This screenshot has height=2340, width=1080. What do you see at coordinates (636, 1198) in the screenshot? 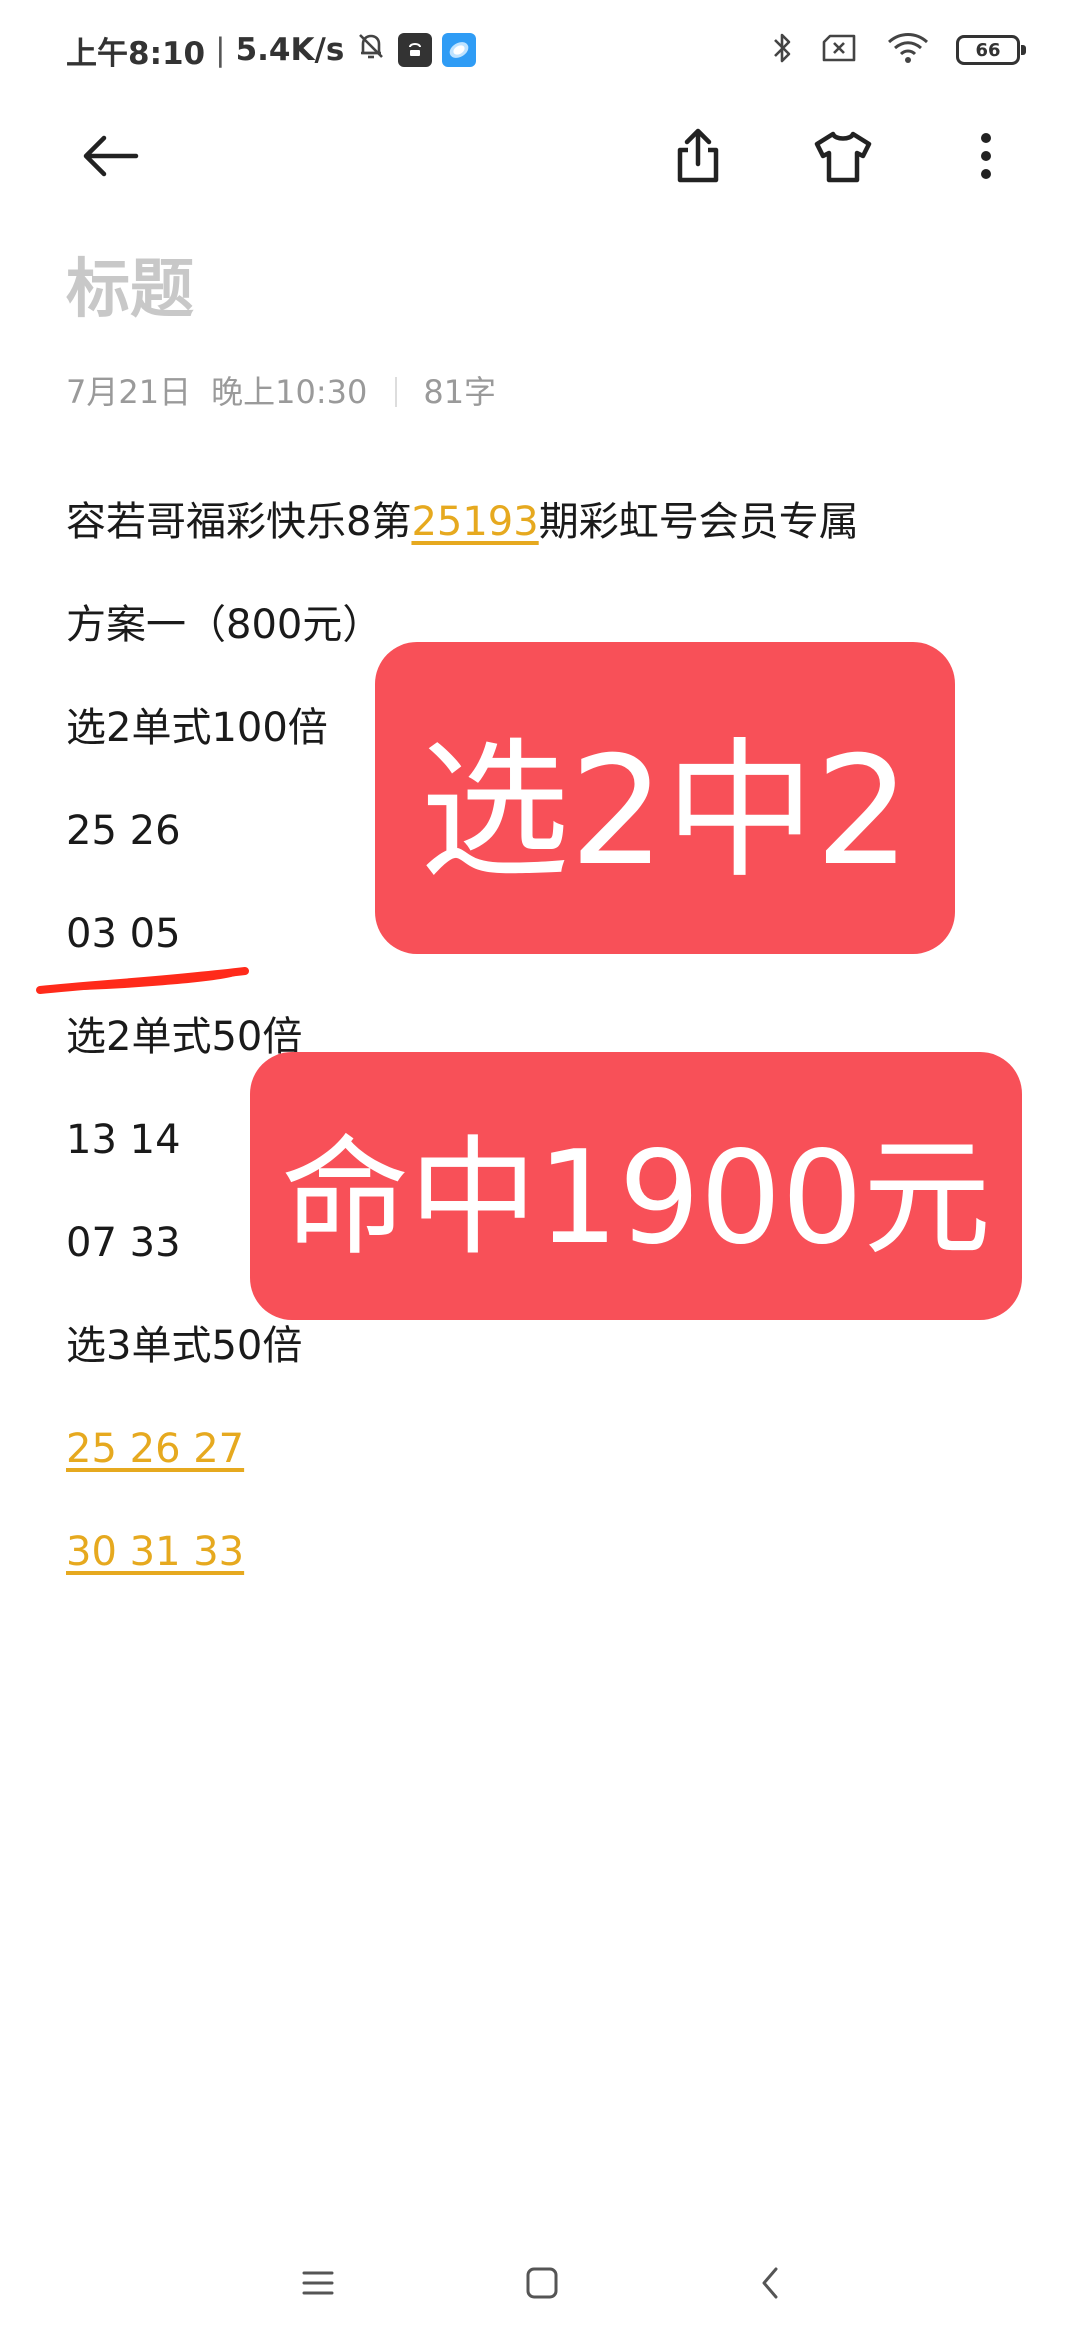
I see `banner-text: 命中1900元` at bounding box center [636, 1198].